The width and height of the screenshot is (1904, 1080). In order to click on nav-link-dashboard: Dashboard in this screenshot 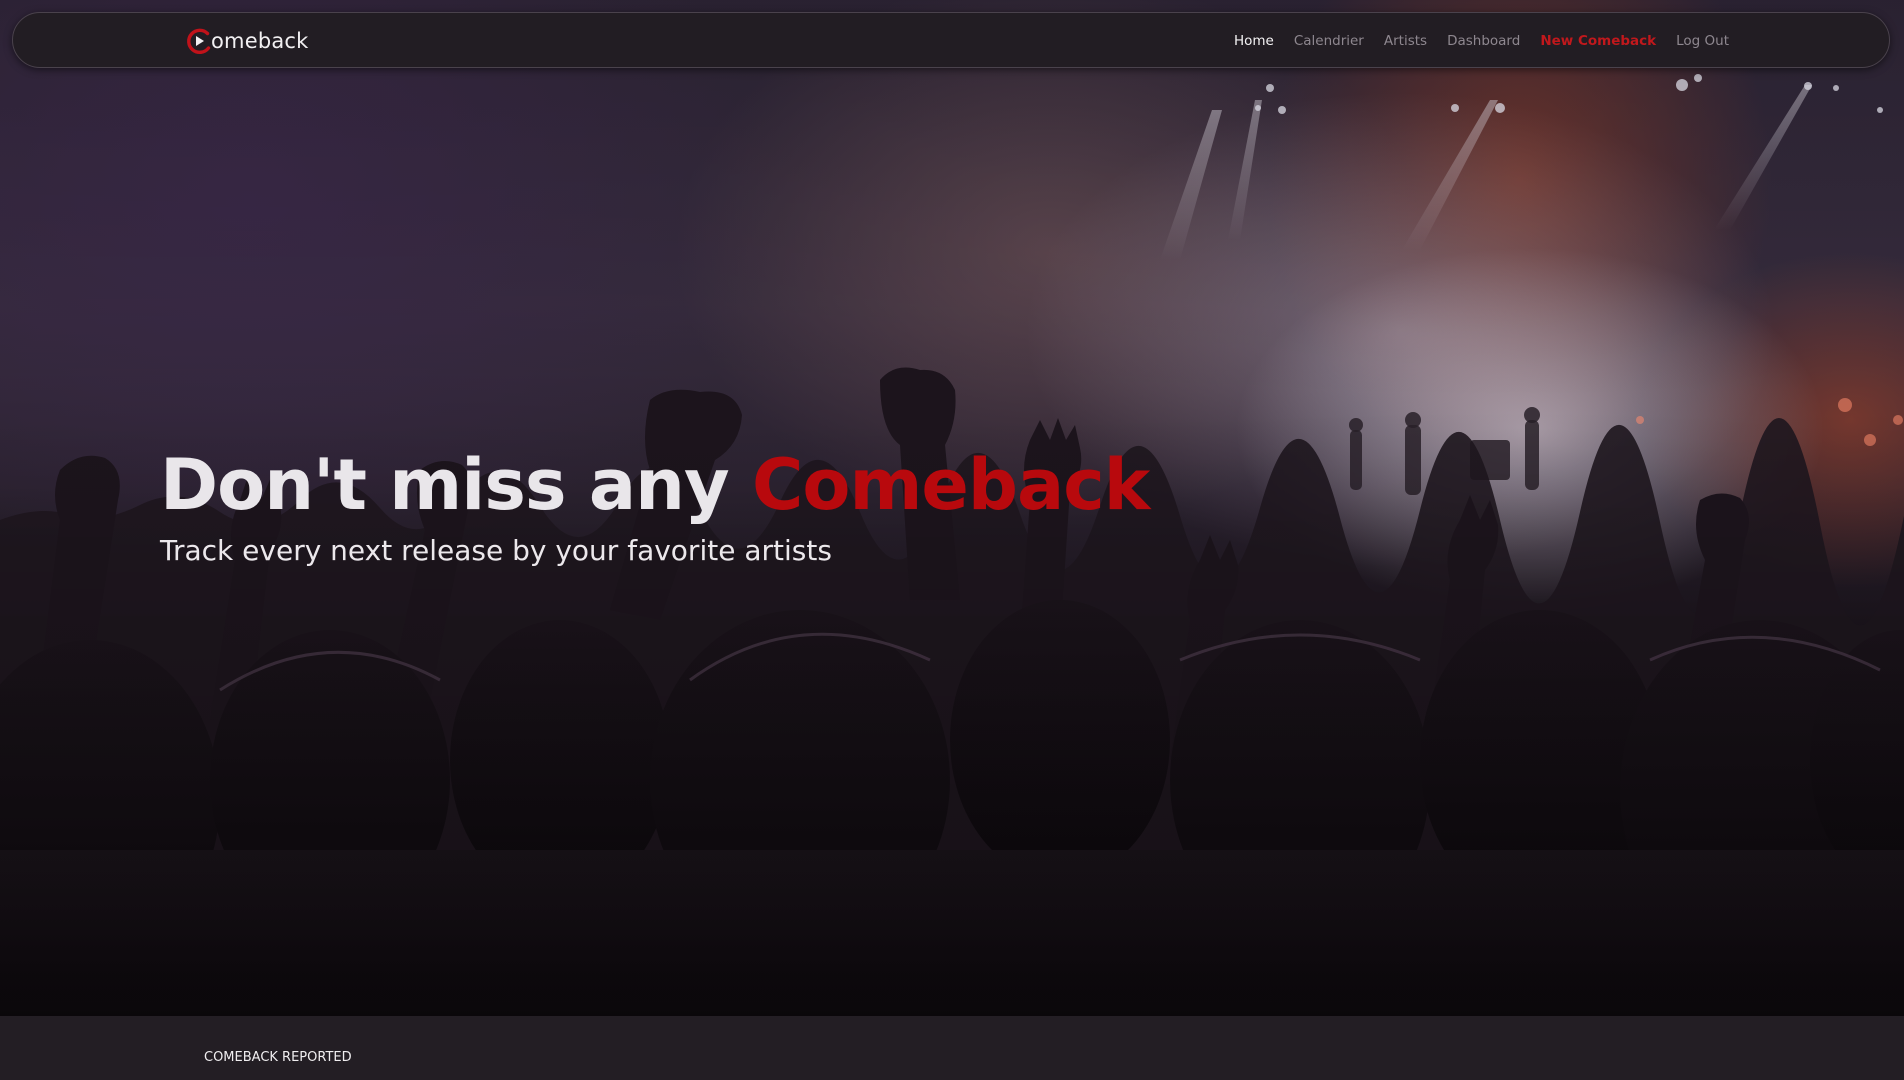, I will do `click(1483, 41)`.